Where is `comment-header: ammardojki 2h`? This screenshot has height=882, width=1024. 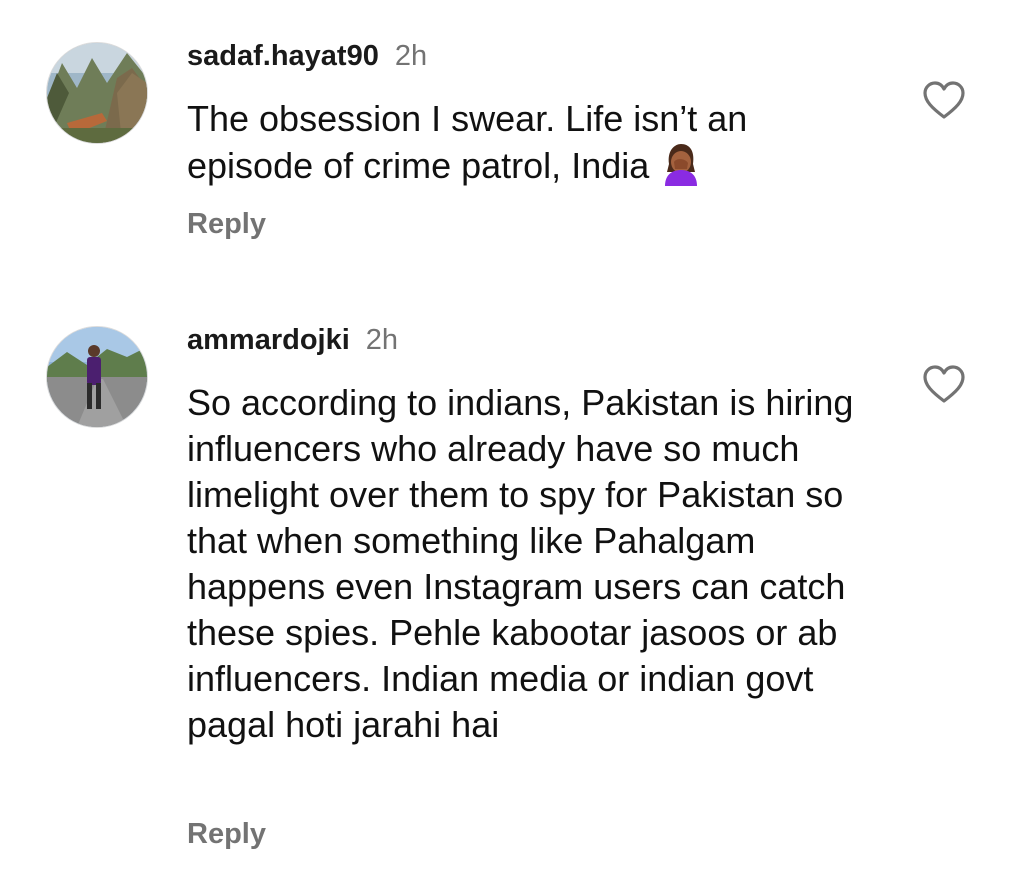
comment-header: ammardojki 2h is located at coordinates (292, 340).